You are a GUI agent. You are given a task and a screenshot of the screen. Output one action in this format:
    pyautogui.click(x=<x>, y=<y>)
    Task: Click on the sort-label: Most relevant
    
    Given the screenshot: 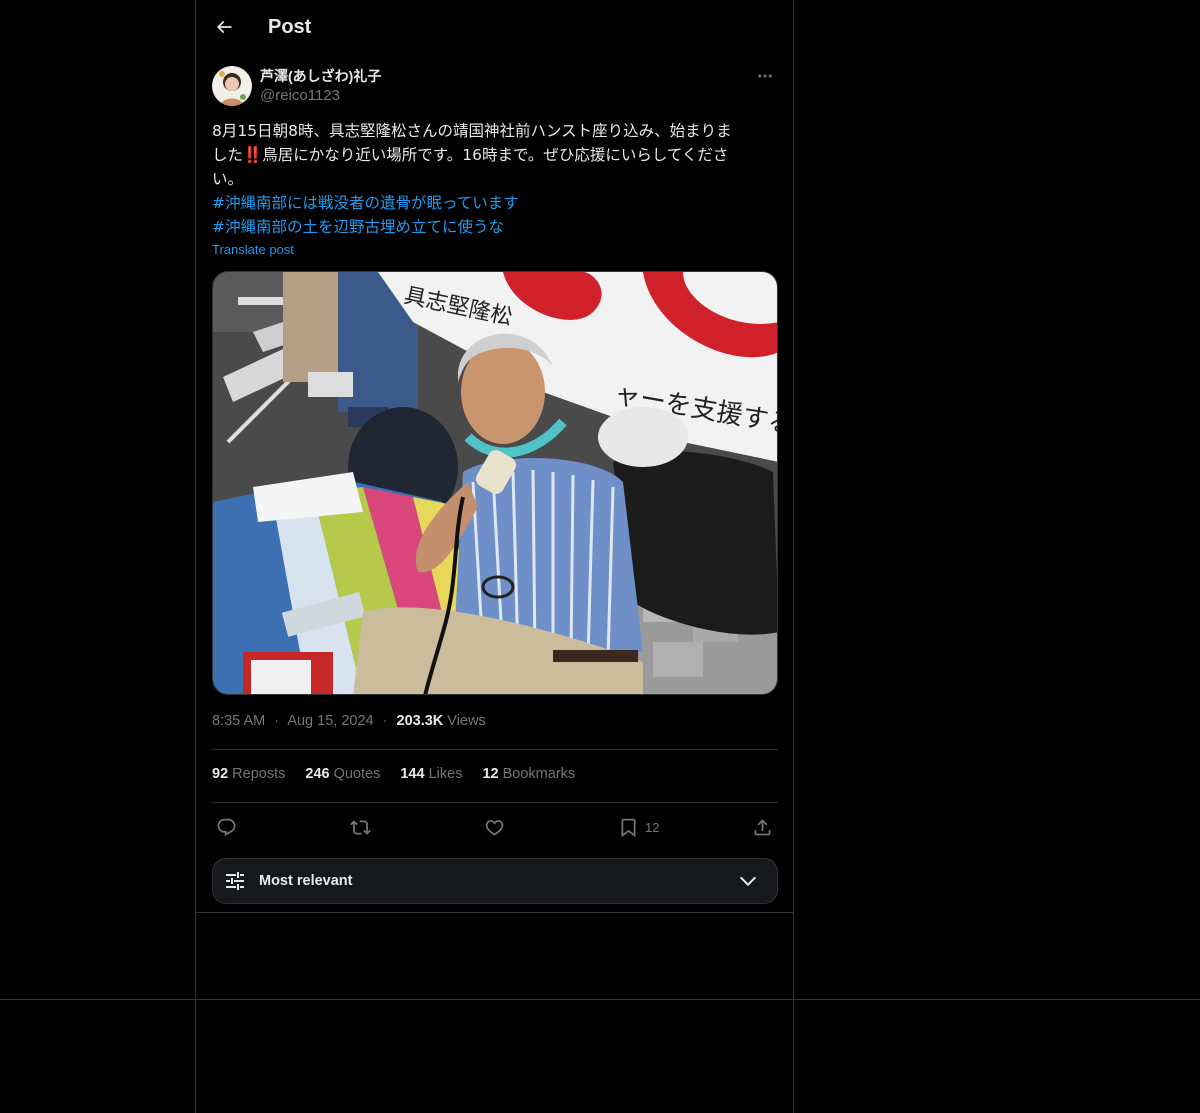 What is the action you would take?
    pyautogui.click(x=306, y=881)
    